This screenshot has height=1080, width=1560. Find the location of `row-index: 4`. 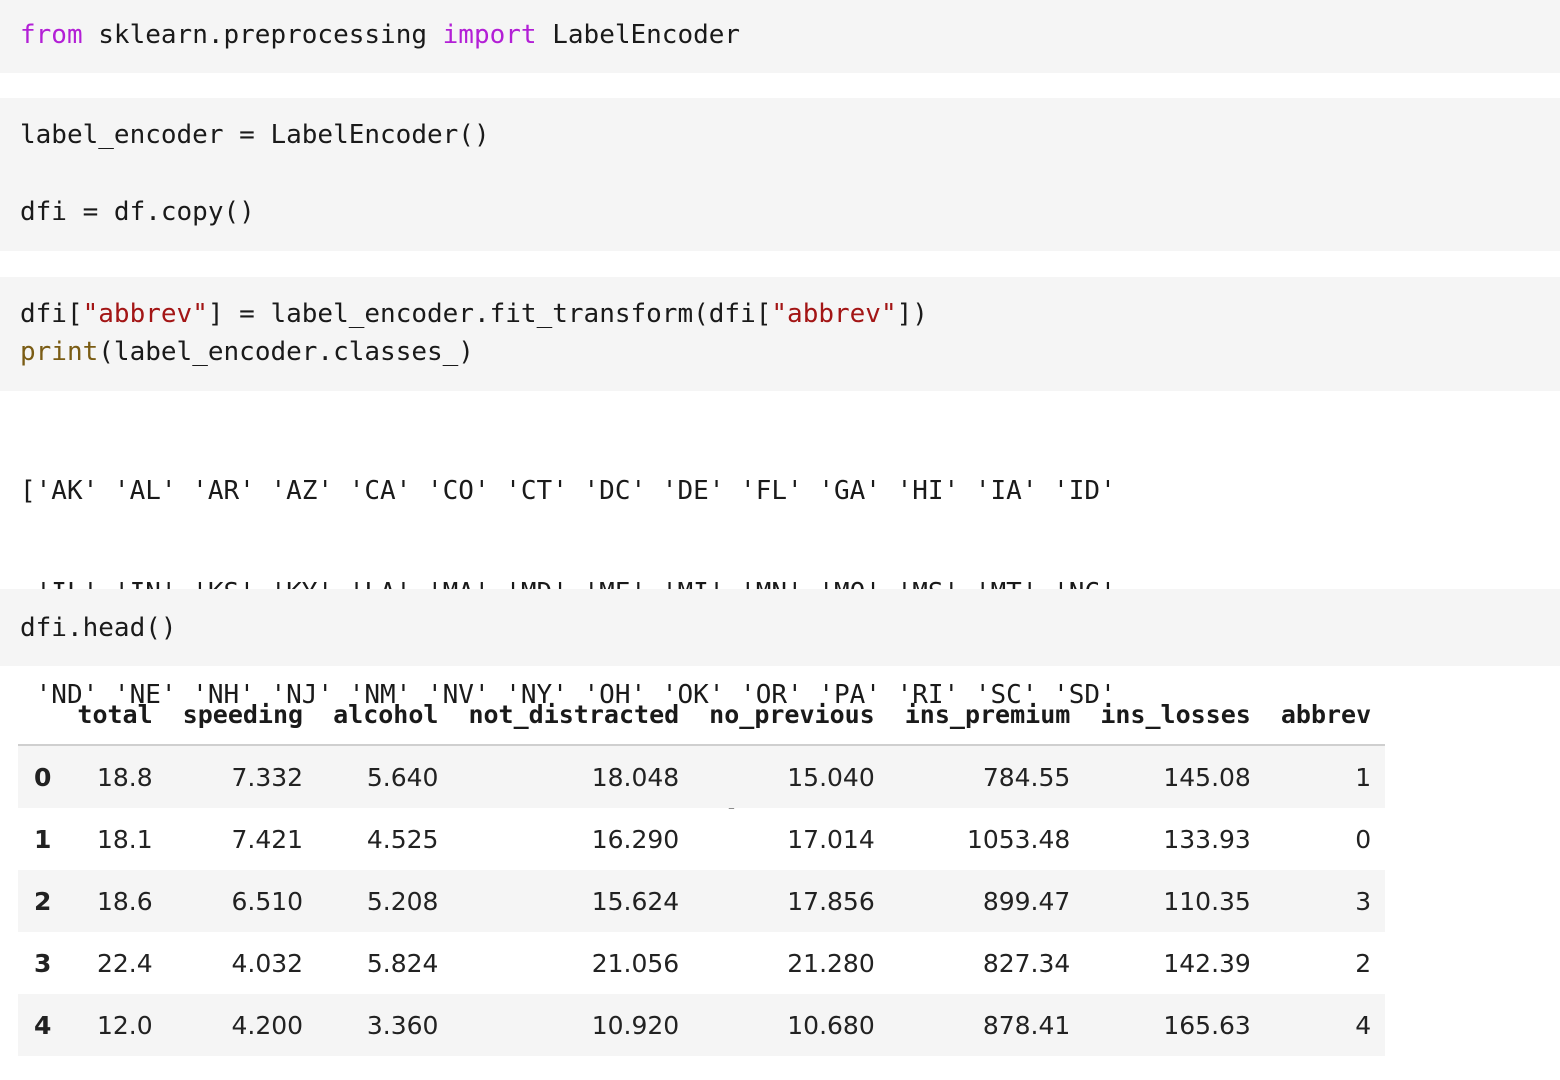

row-index: 4 is located at coordinates (40, 1025).